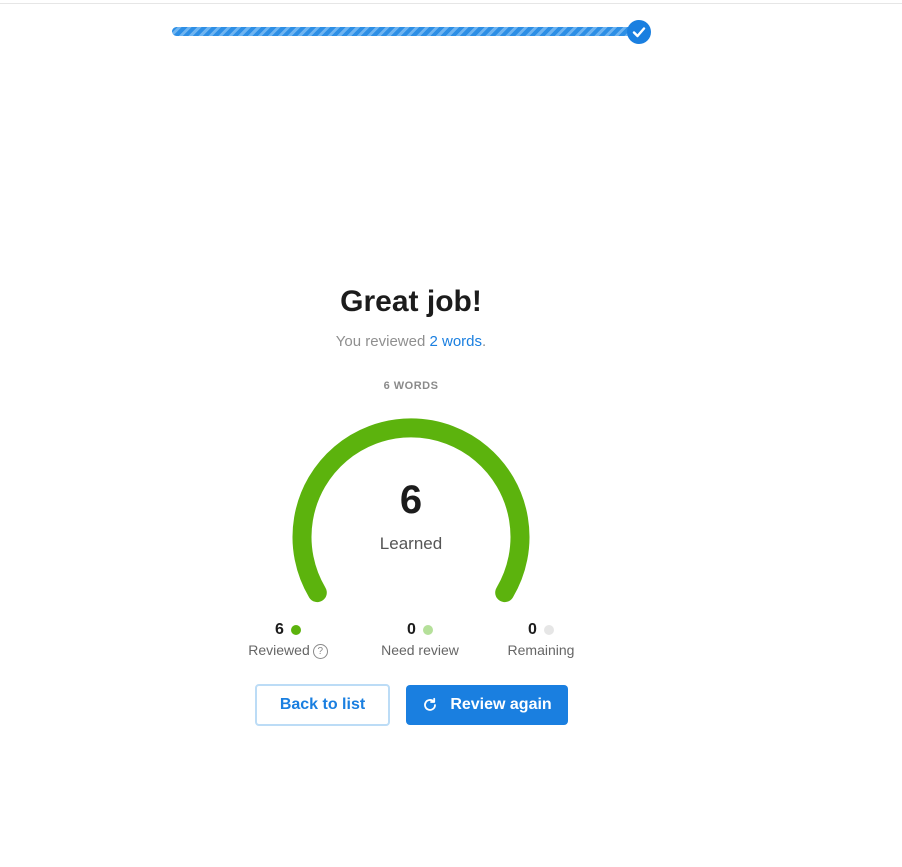 This screenshot has height=867, width=902. What do you see at coordinates (411, 301) in the screenshot?
I see `page-title: Great job!` at bounding box center [411, 301].